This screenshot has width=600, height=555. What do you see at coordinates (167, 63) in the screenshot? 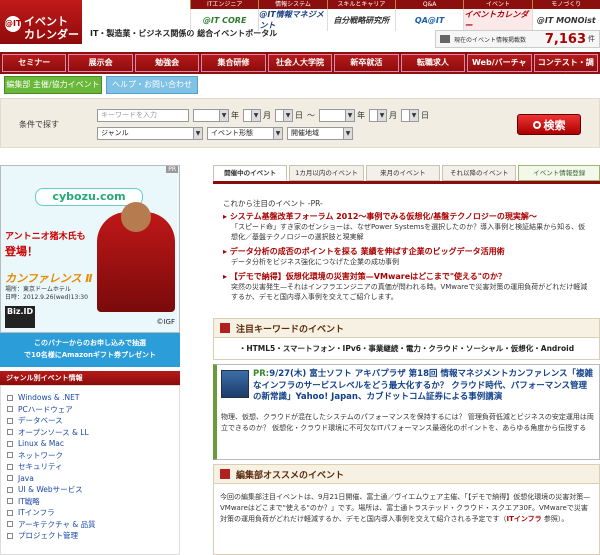
I see `nav-study: 勉強会` at bounding box center [167, 63].